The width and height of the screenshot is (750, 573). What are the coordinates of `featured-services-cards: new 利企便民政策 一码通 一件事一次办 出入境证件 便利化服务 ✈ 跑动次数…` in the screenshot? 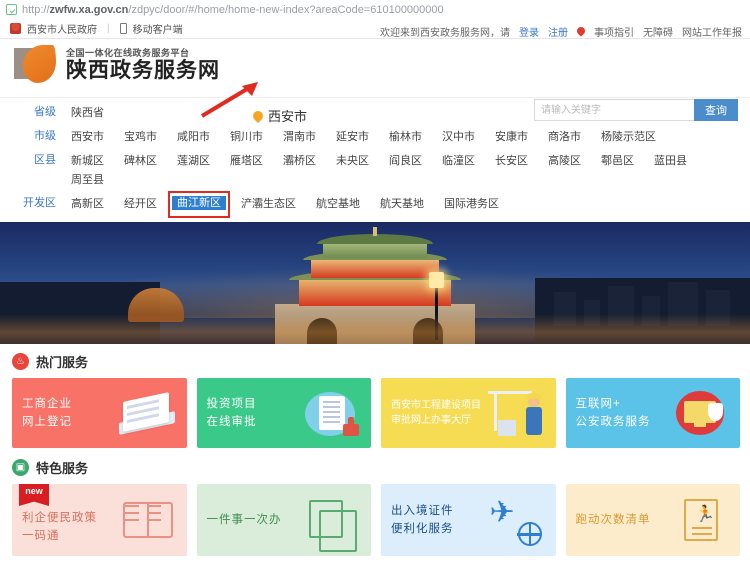 It's located at (376, 520).